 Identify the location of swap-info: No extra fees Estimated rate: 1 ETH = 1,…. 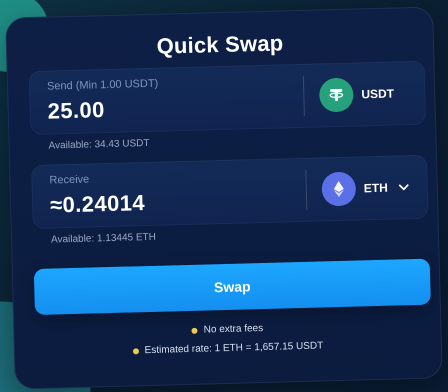
(227, 335).